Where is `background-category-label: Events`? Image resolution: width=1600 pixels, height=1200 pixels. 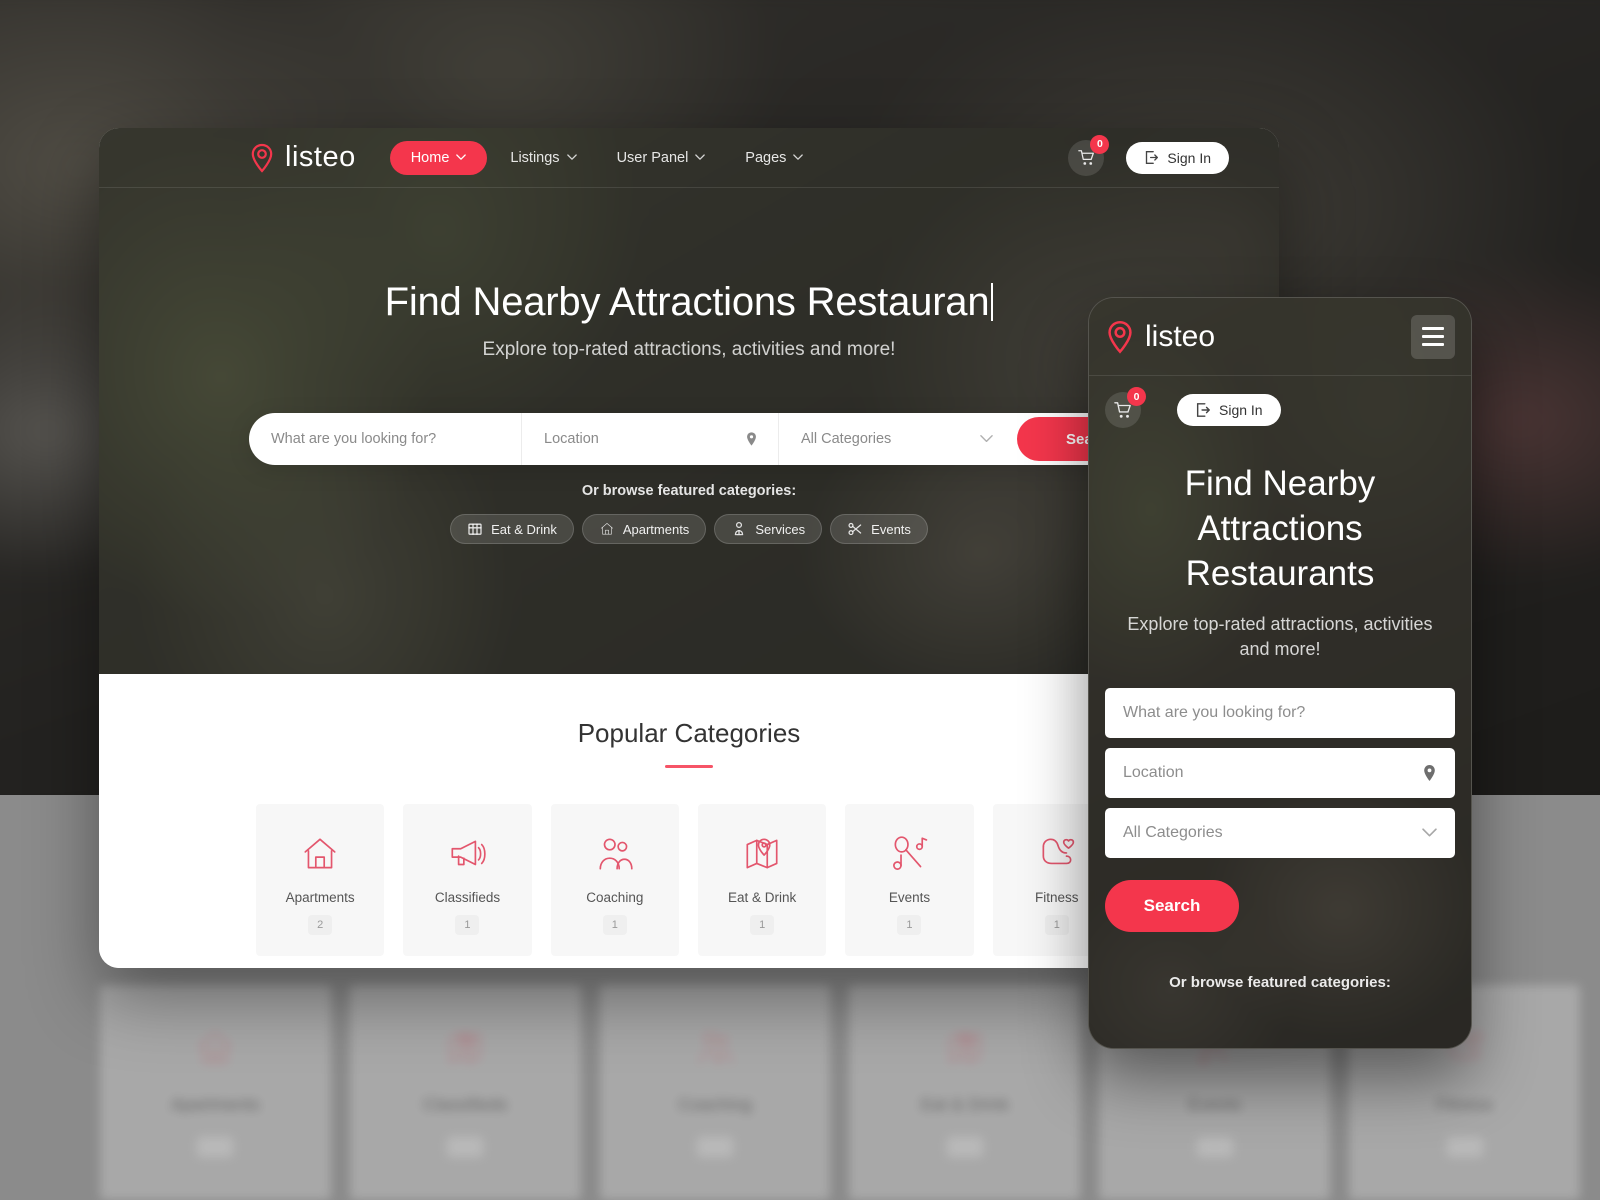
background-category-label: Events is located at coordinates (1215, 1104).